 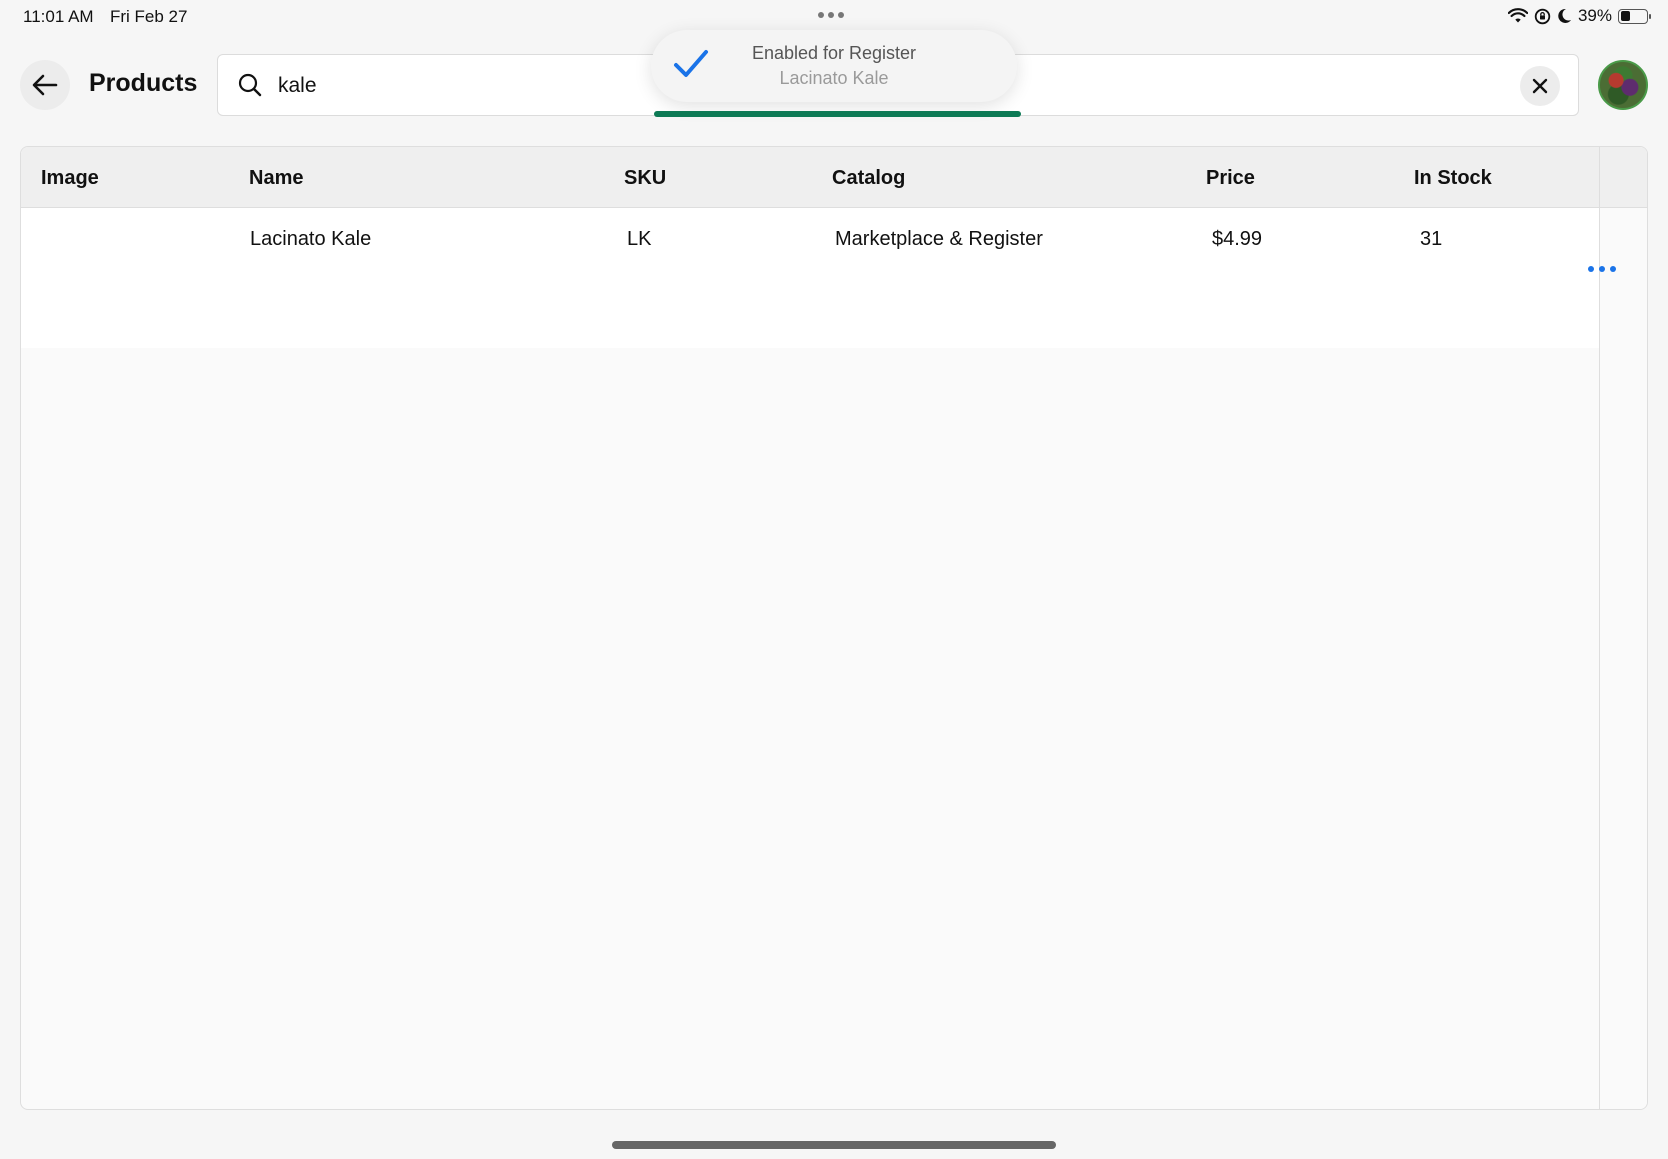 I want to click on row-more-options-button, so click(x=1602, y=269).